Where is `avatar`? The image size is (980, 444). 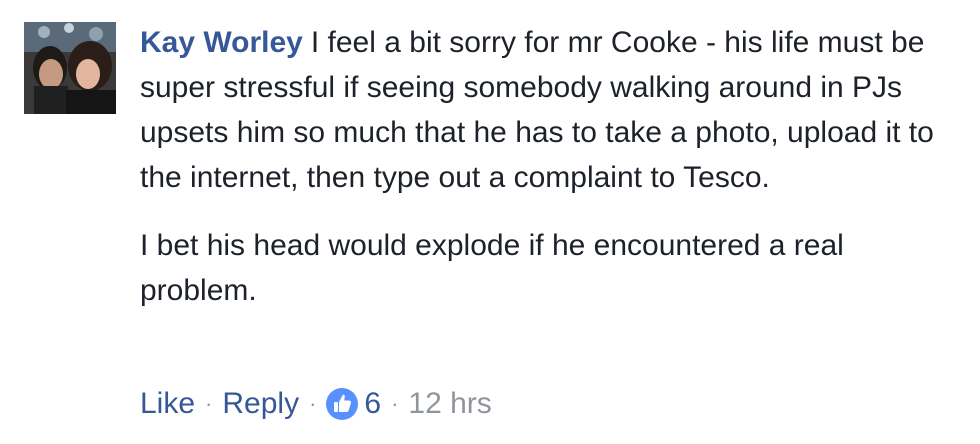
avatar is located at coordinates (70, 68).